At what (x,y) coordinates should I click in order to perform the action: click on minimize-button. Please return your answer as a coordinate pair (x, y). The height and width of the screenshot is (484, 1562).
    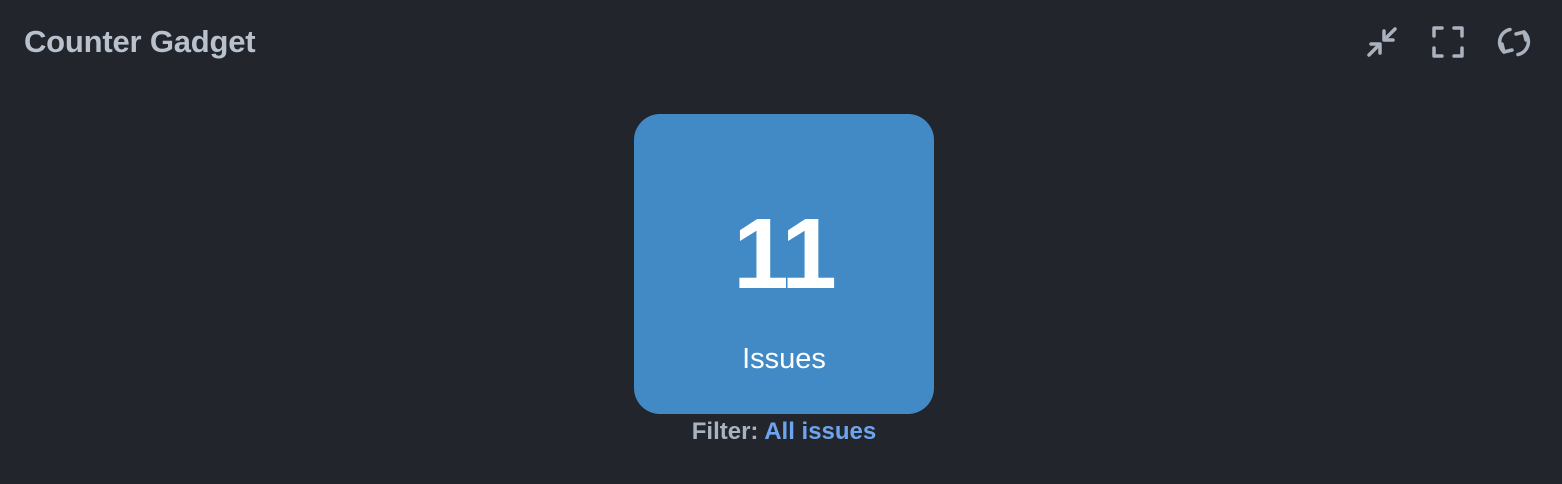
    Looking at the image, I should click on (1382, 42).